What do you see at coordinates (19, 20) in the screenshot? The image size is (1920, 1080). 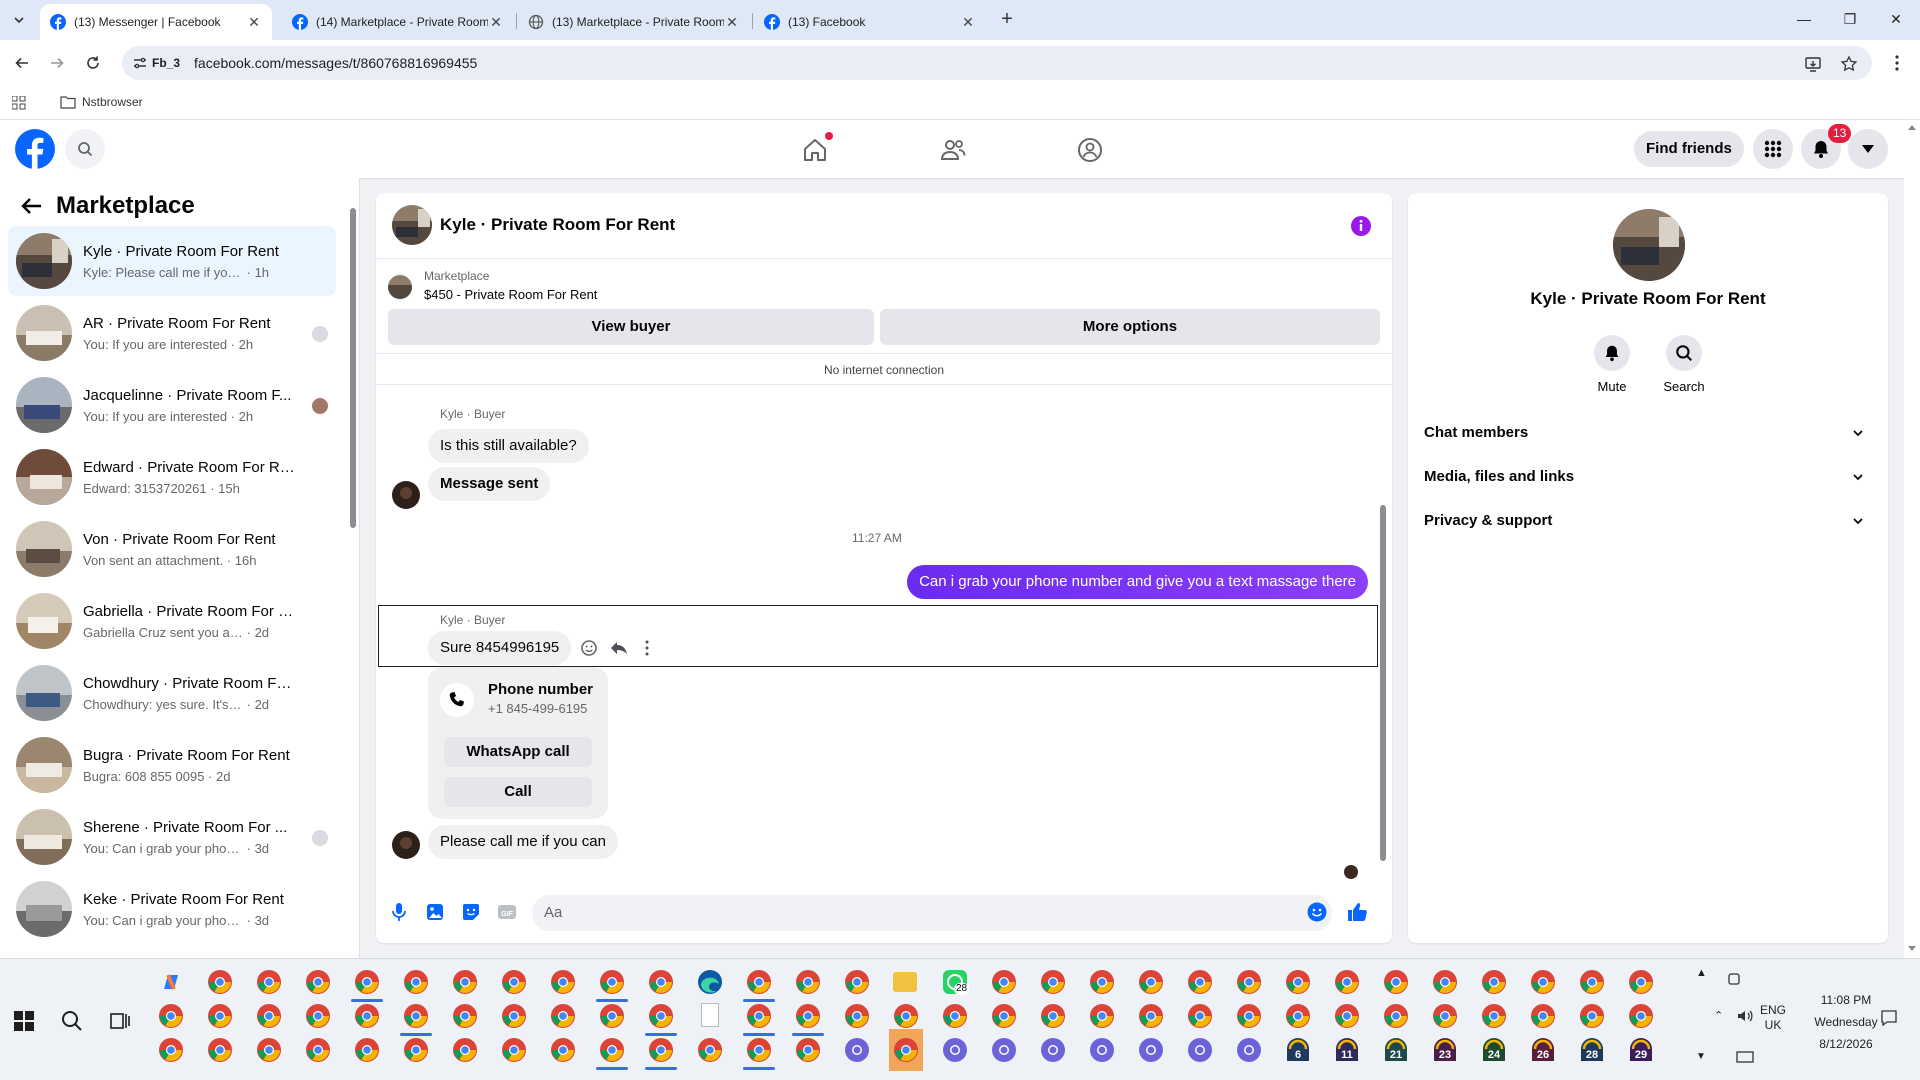 I see `tab-search-chevron-icon` at bounding box center [19, 20].